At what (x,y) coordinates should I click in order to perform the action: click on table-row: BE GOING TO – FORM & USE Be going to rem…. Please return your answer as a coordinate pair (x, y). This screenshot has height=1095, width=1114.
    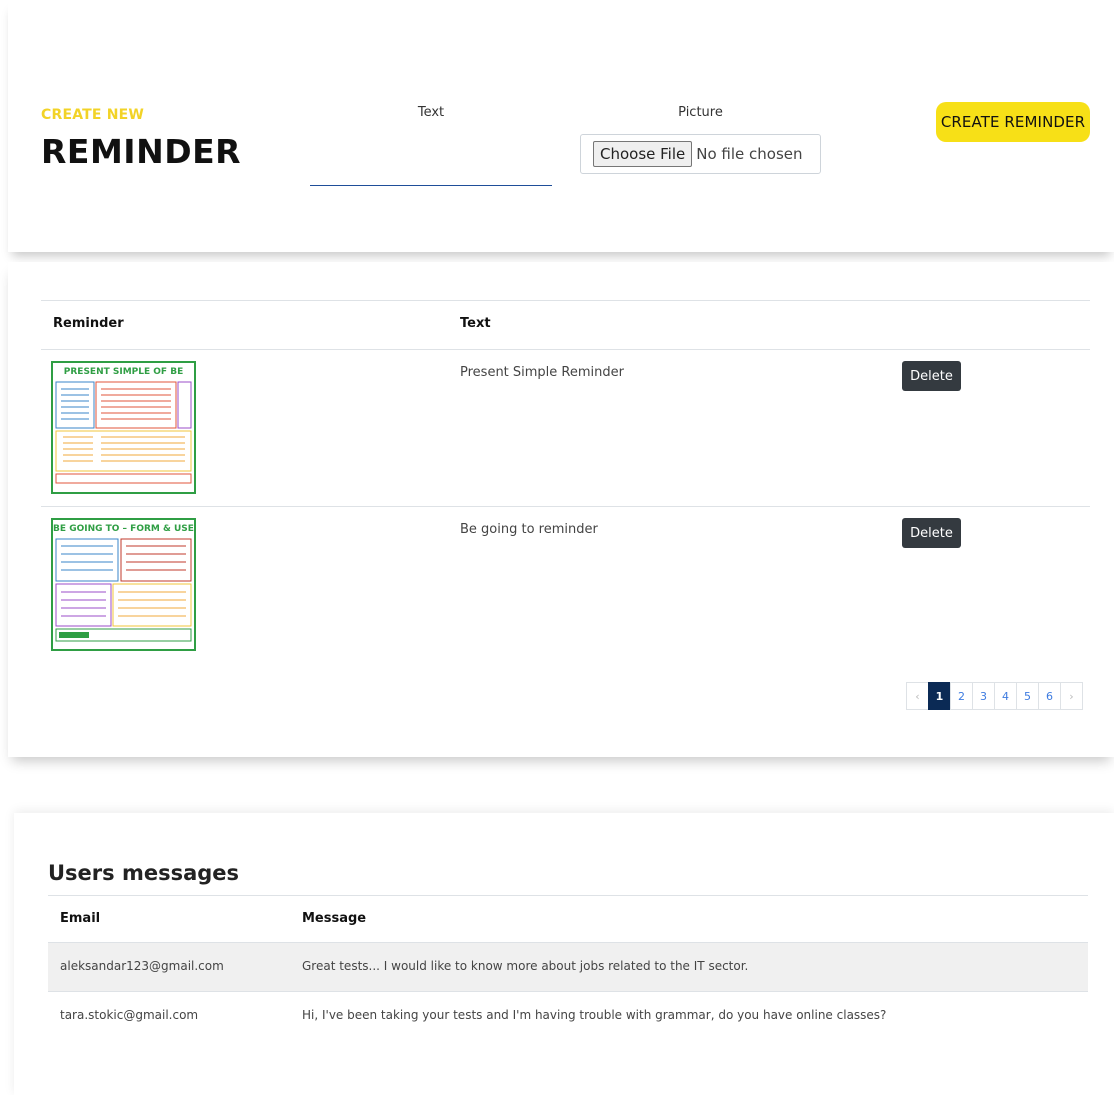
    Looking at the image, I should click on (565, 584).